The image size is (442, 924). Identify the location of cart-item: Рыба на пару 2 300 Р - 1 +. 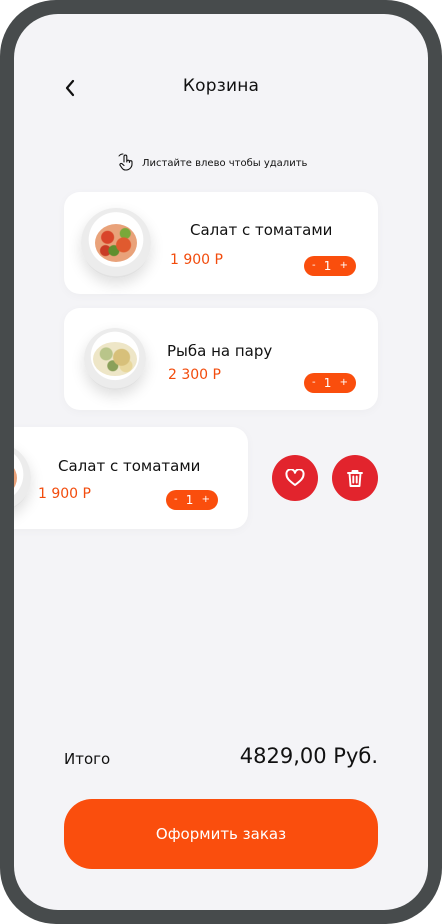
(221, 359).